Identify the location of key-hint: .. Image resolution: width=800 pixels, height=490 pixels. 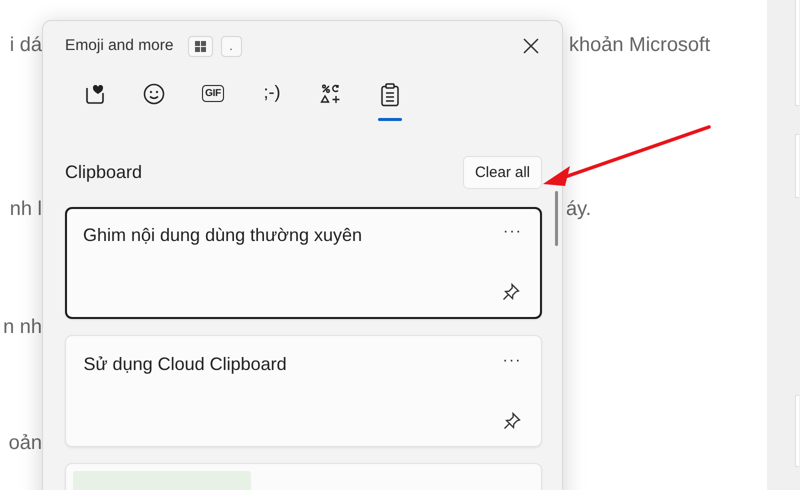
(231, 46).